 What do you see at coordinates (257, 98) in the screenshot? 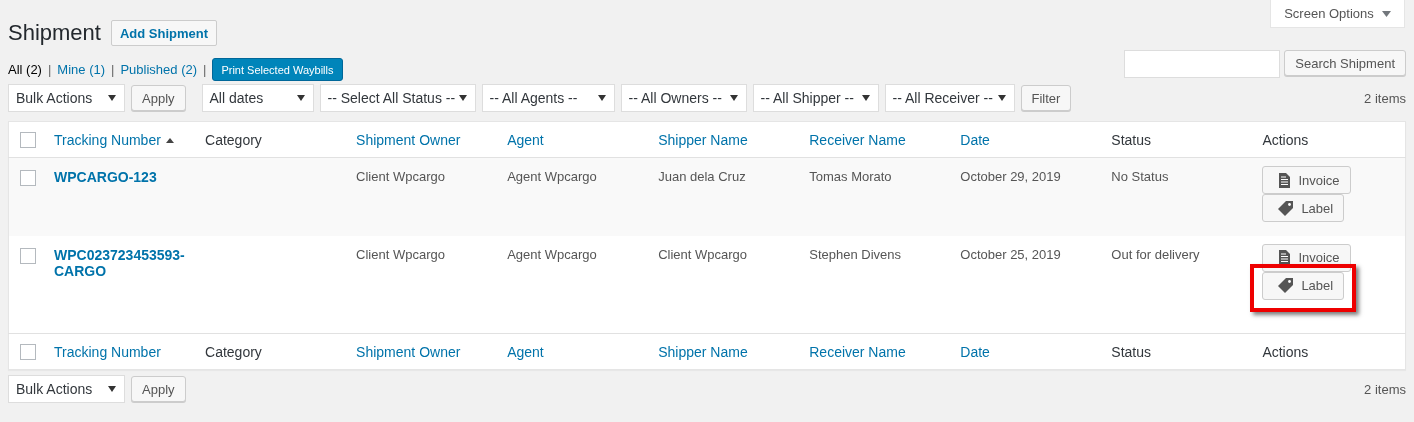
I see `dropdown: All dates` at bounding box center [257, 98].